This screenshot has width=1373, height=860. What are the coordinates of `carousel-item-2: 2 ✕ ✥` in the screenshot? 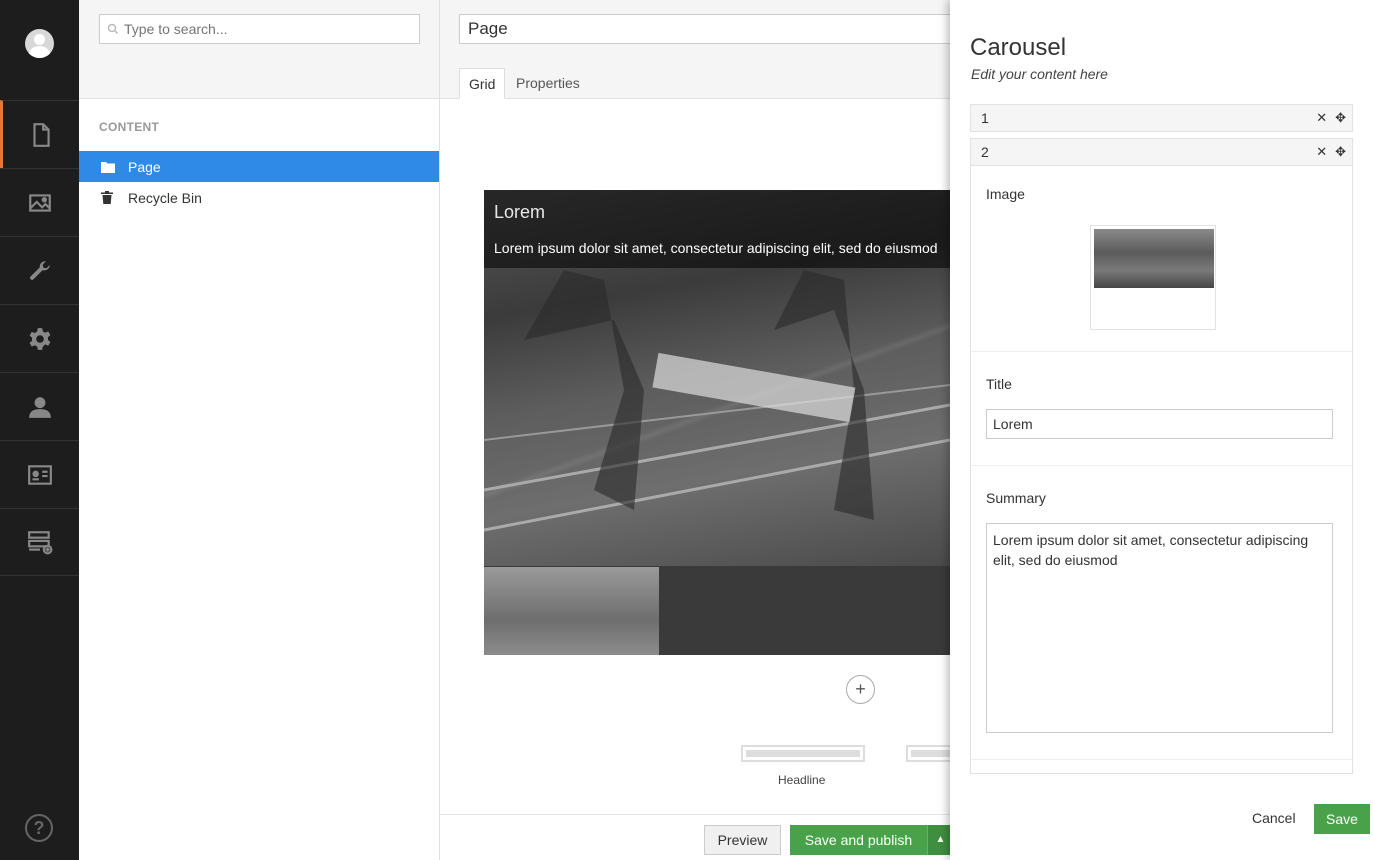 It's located at (1161, 152).